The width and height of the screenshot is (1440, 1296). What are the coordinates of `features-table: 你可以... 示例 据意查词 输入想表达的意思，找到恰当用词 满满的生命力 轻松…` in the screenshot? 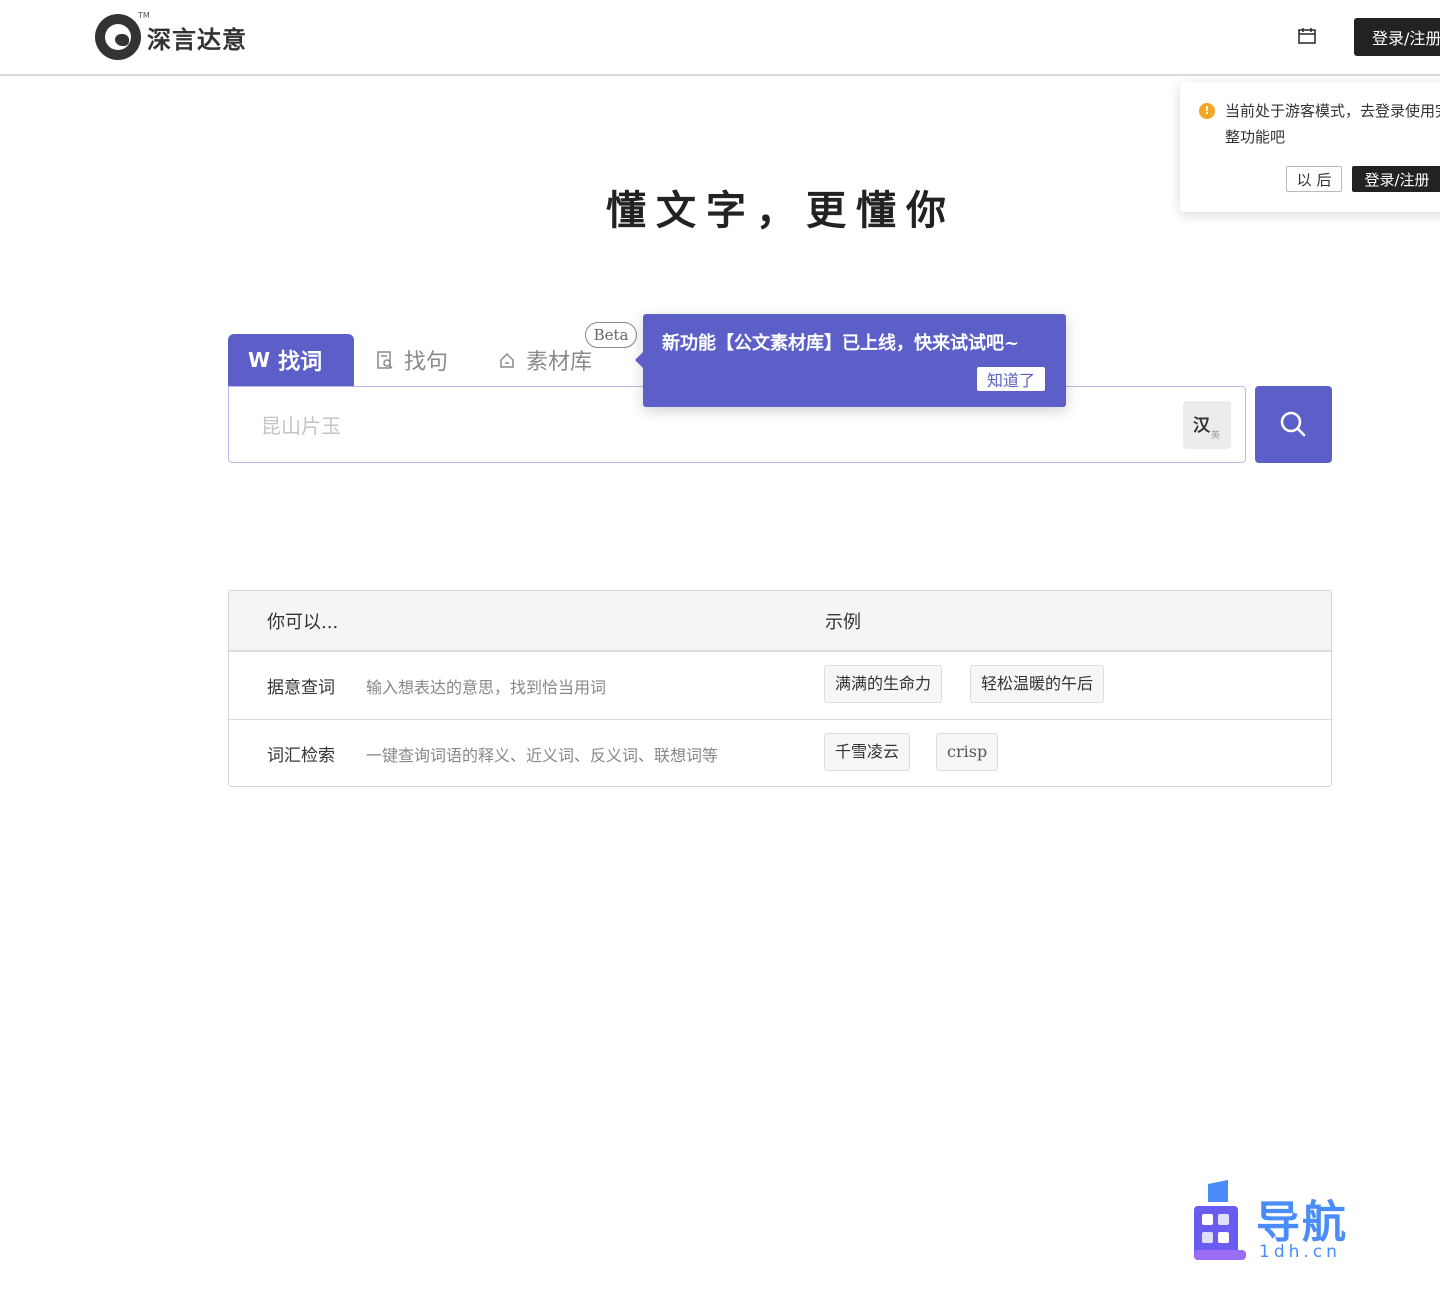 It's located at (780, 688).